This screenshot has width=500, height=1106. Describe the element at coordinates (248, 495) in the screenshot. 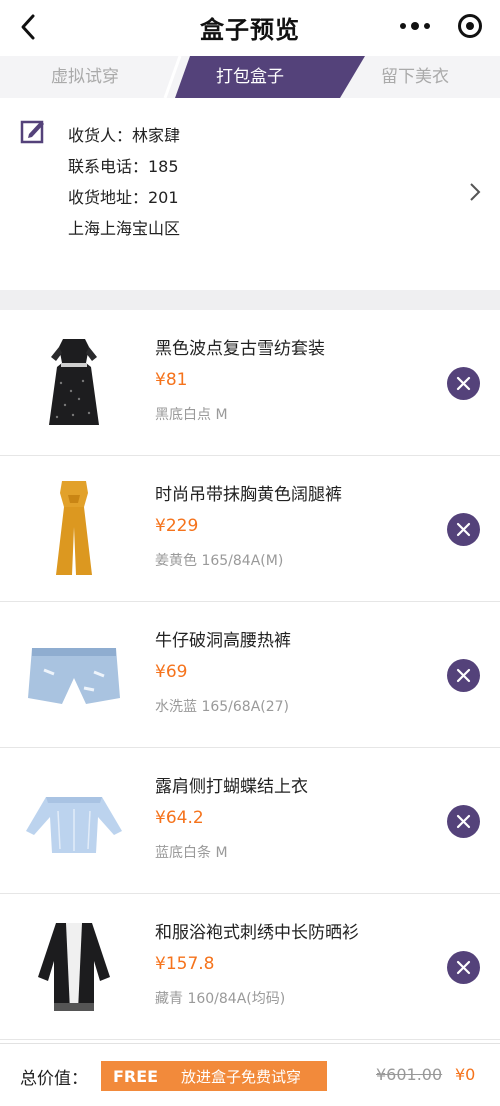

I see `item-name: 时尚吊带抹胸黄色阔腿裤` at that location.